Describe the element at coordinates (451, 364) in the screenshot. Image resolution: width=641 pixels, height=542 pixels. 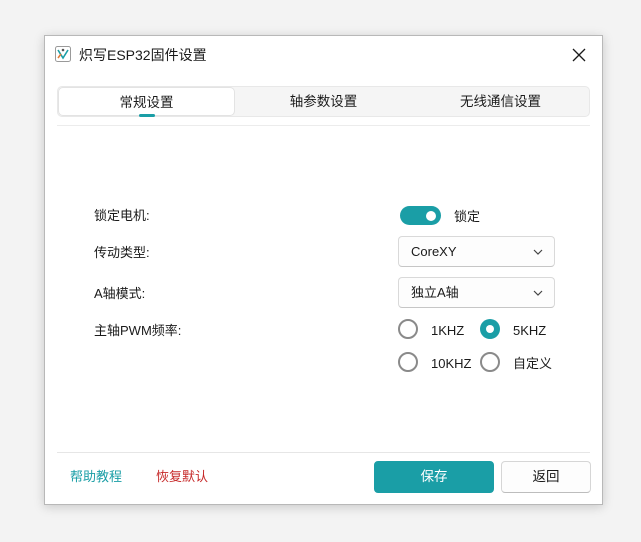
I see `pwm-10khz-label: 10KHZ` at that location.